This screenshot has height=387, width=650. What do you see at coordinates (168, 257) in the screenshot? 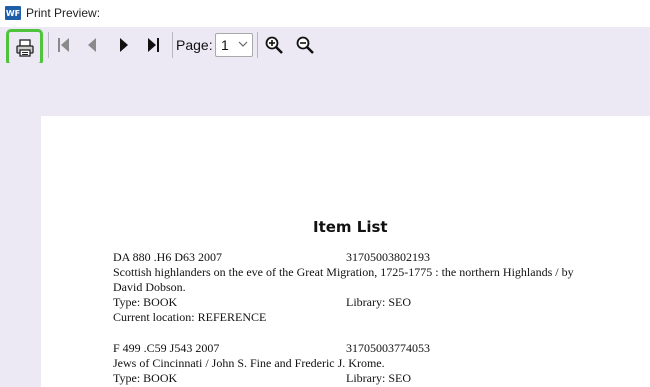
I see `item-call-number: DA 880 .H6 D63 2007` at bounding box center [168, 257].